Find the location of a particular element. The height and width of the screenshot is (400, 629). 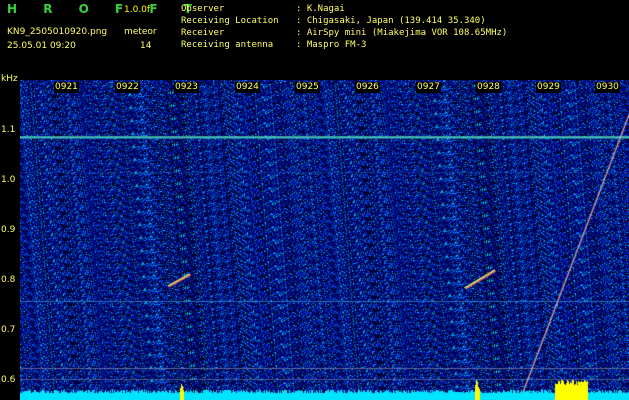

time-marker: 0929 is located at coordinates (548, 87).